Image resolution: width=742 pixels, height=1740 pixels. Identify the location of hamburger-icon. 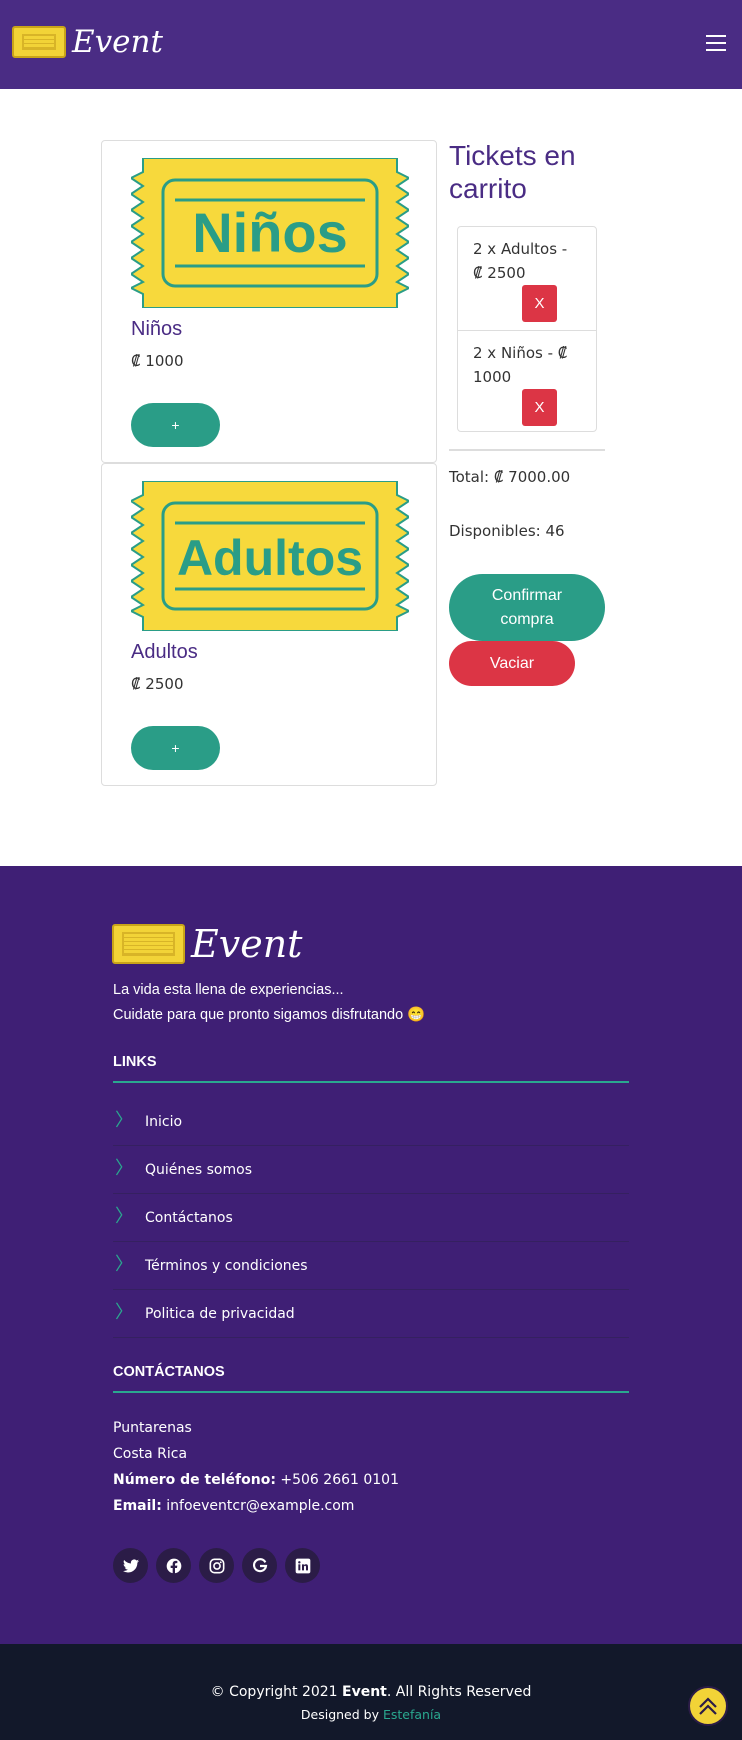
(716, 43).